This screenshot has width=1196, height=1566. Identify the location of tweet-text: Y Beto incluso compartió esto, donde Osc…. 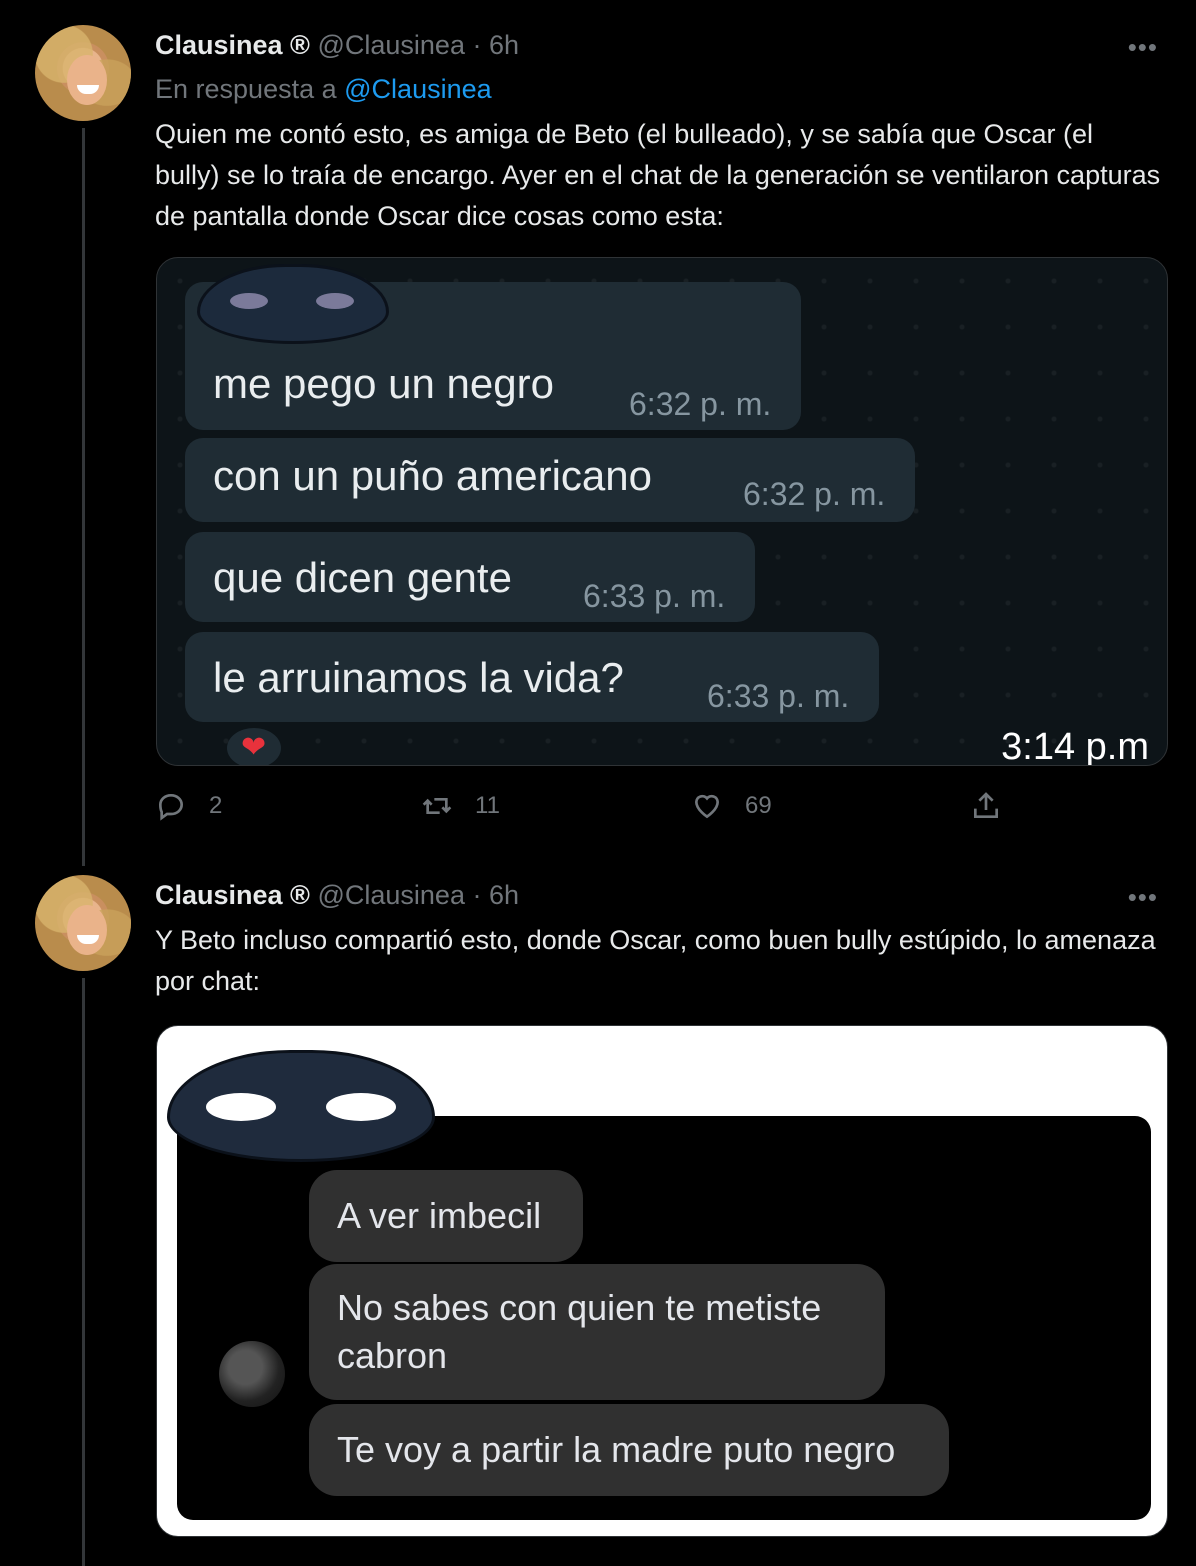
(655, 960).